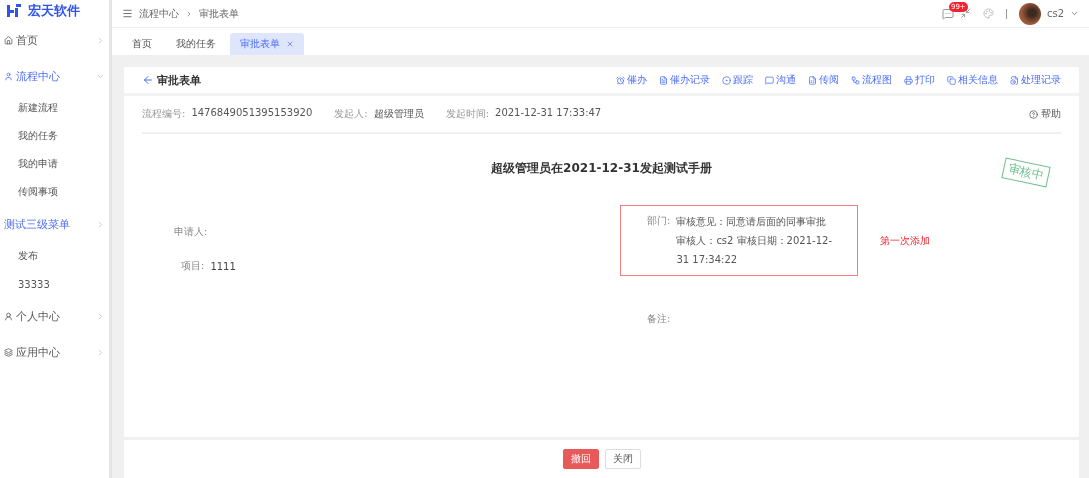 The height and width of the screenshot is (478, 1089). What do you see at coordinates (351, 114) in the screenshot?
I see `meta-label: 发起人:` at bounding box center [351, 114].